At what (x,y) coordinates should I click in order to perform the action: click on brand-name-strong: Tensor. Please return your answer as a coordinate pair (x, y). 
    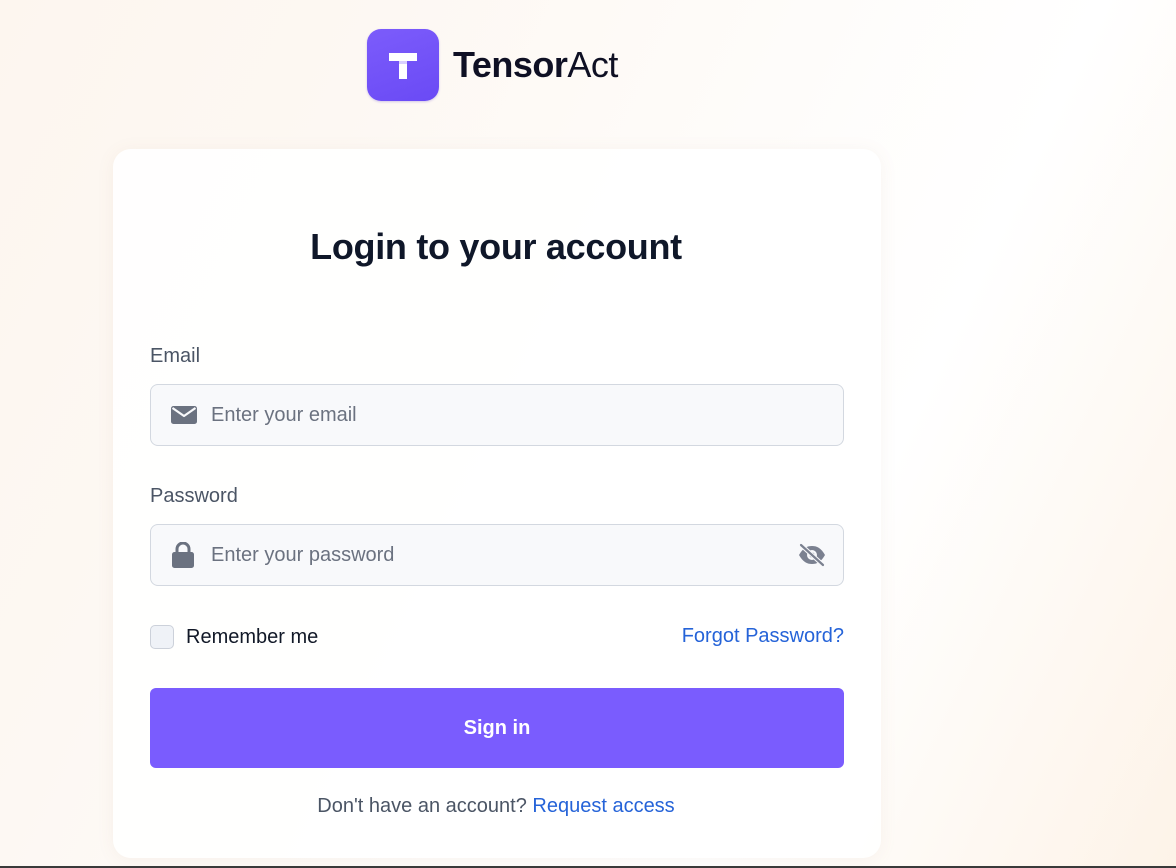
    Looking at the image, I should click on (510, 64).